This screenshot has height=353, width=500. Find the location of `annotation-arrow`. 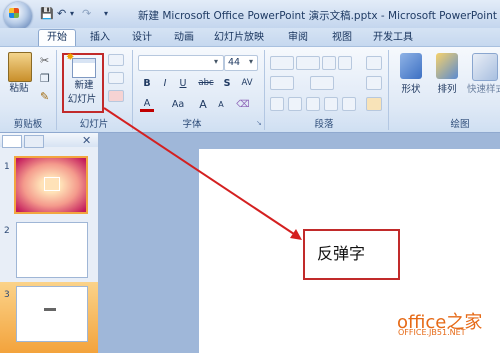

annotation-arrow is located at coordinates (202, 173).